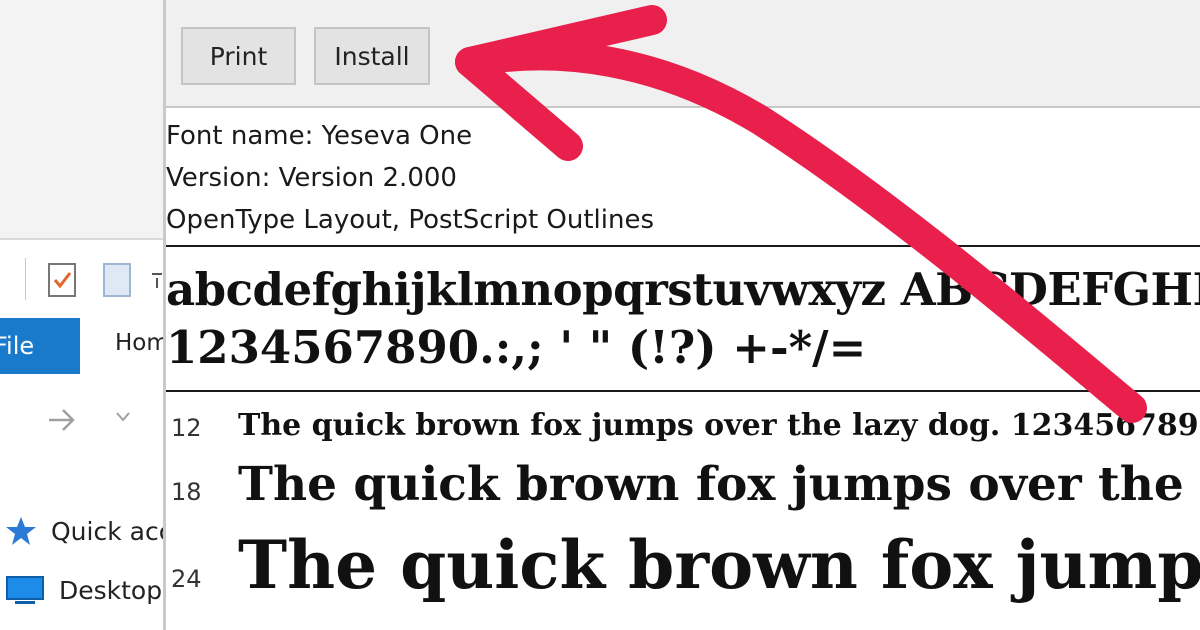 The height and width of the screenshot is (630, 1200). I want to click on properties-icon, so click(62, 280).